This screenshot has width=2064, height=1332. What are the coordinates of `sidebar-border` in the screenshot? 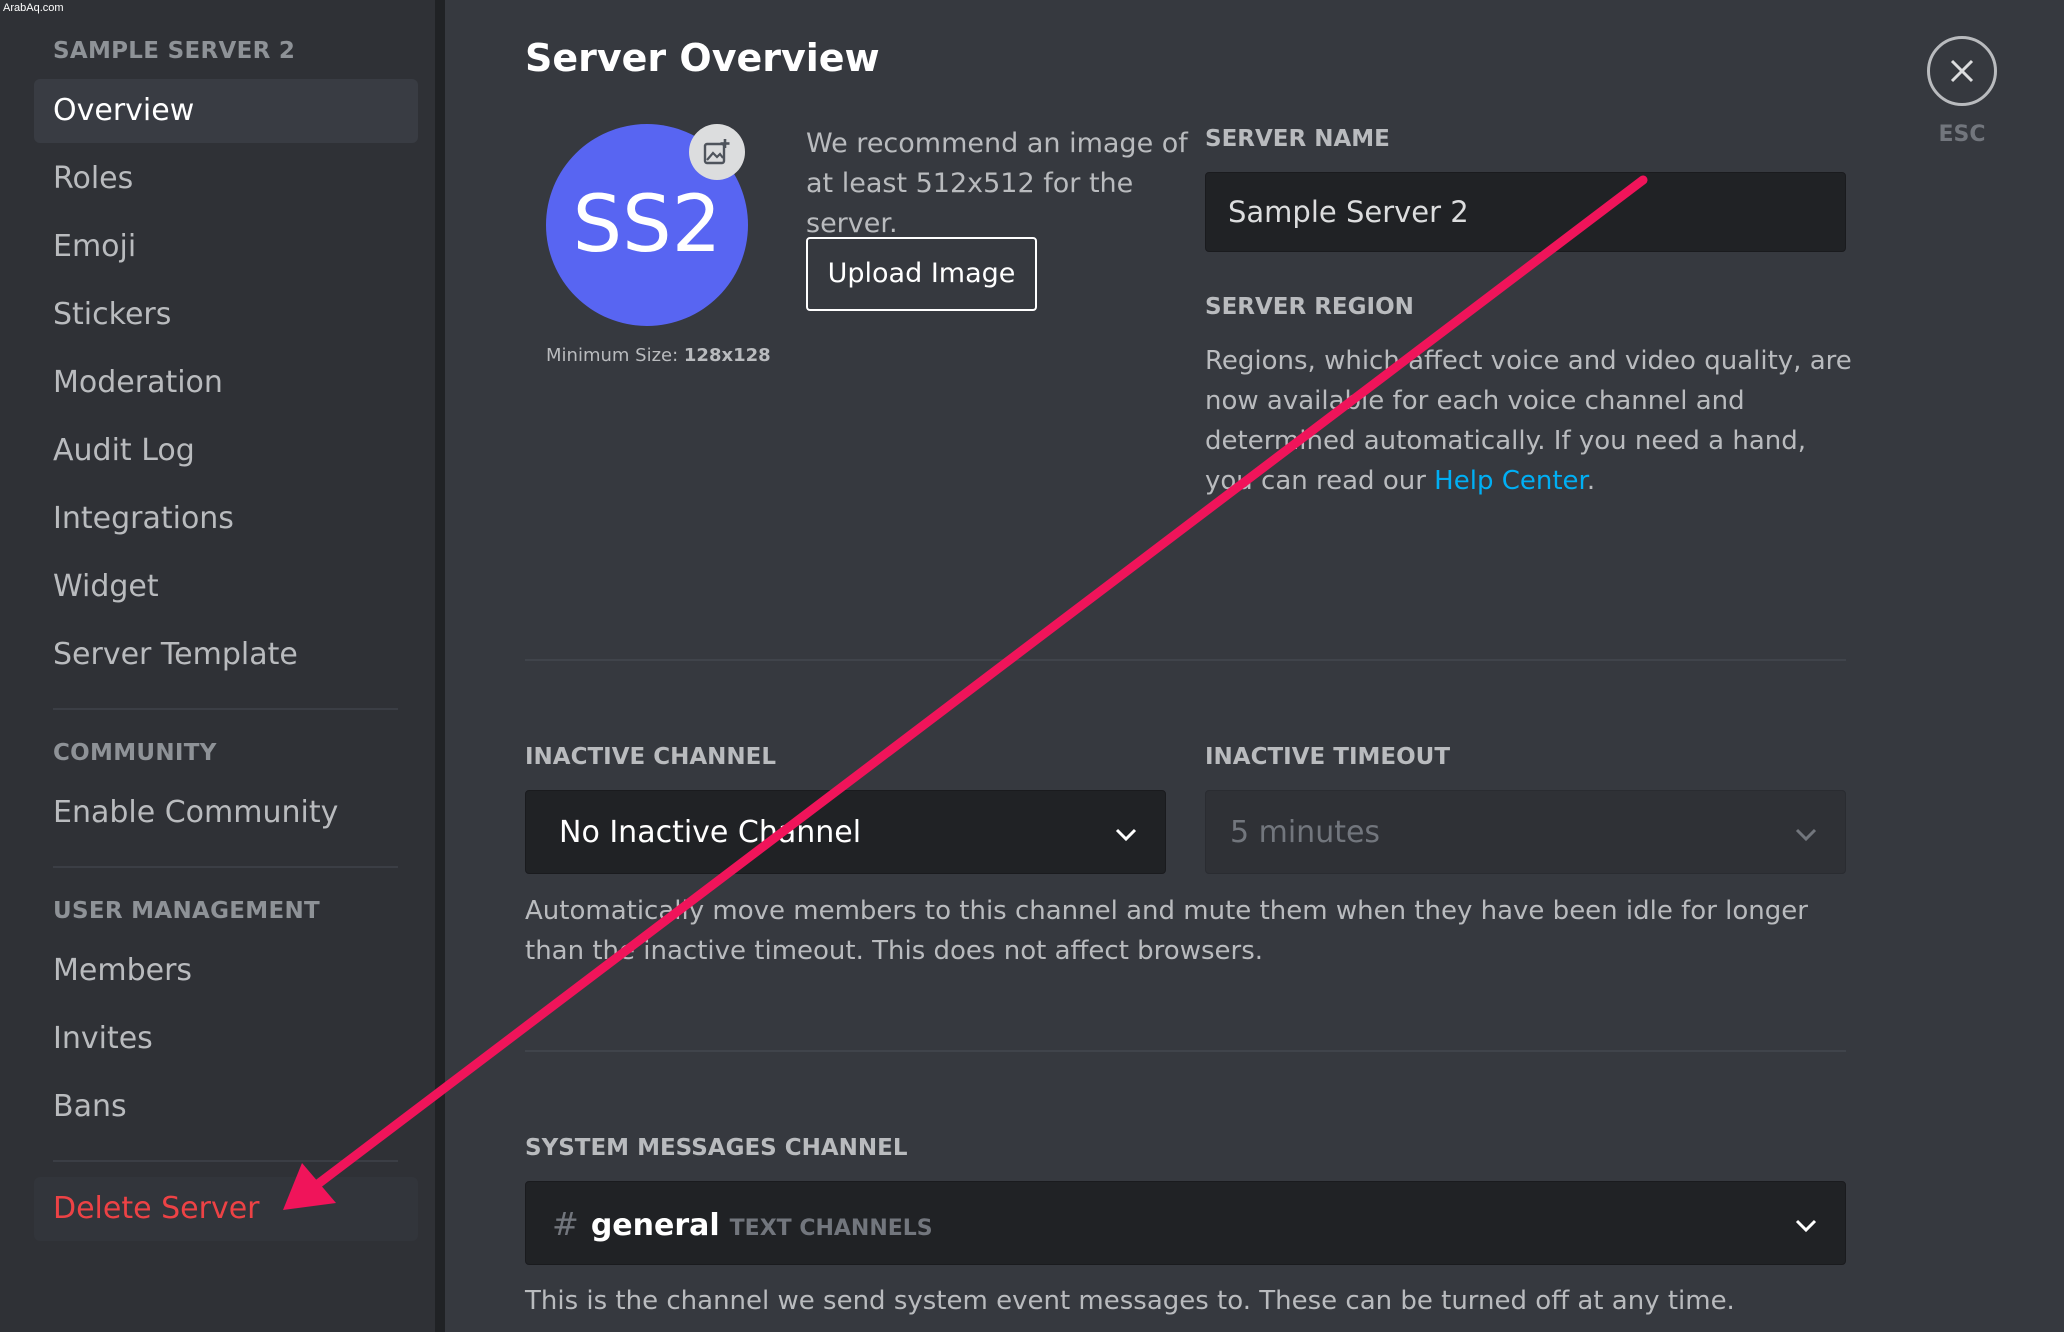 It's located at (440, 666).